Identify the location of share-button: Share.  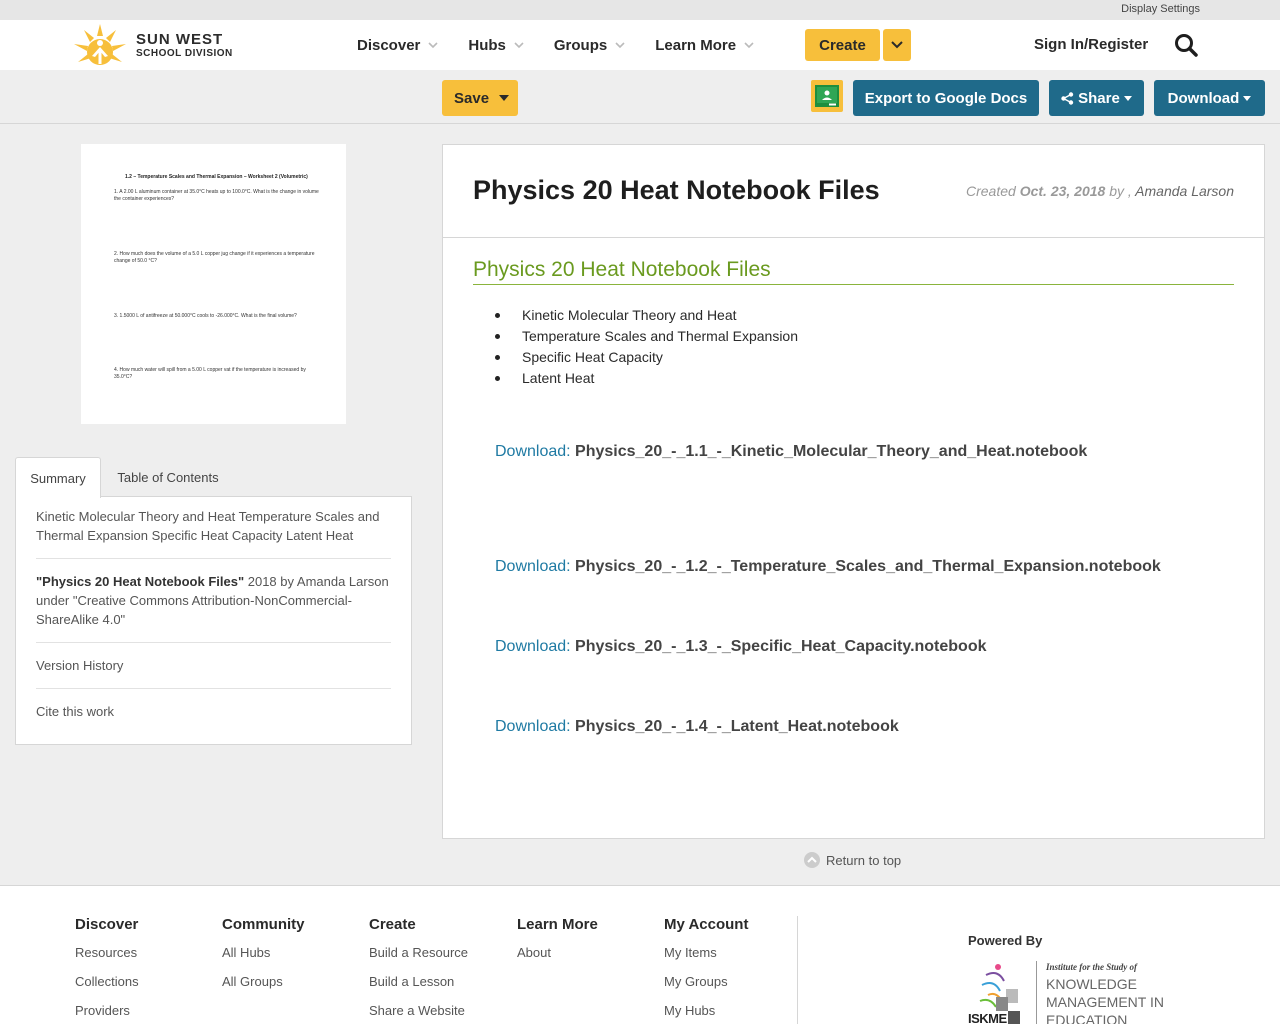
(1096, 98).